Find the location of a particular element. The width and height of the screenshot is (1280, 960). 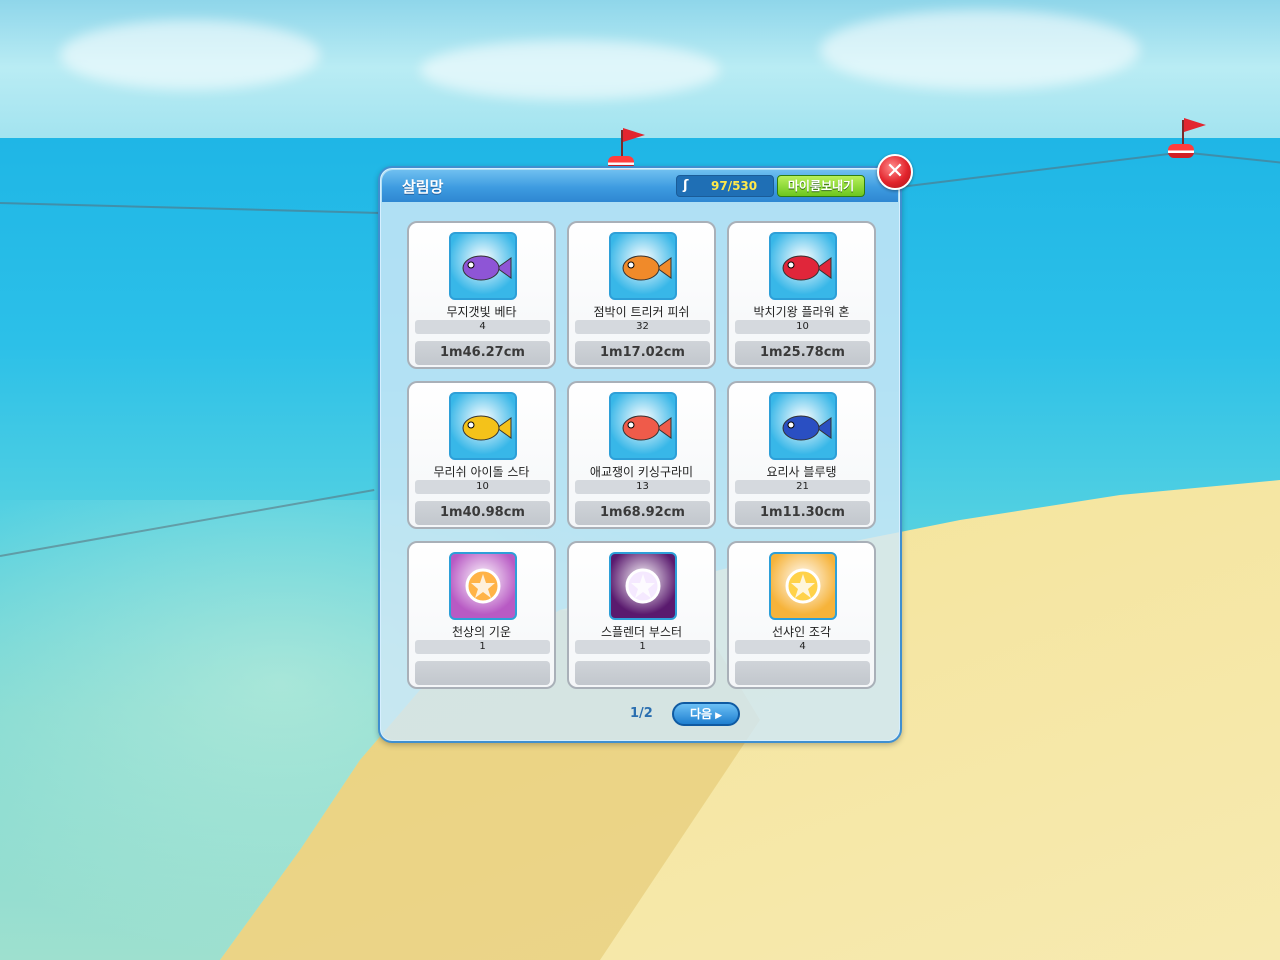

arrow-right-icon: ▶ is located at coordinates (718, 716).